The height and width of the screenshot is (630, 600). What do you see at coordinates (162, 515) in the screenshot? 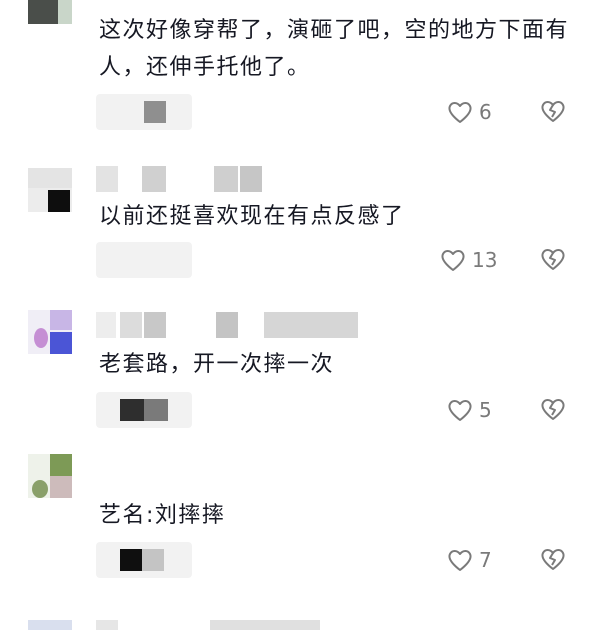
I see `comment-text: 艺名:刘摔摔` at bounding box center [162, 515].